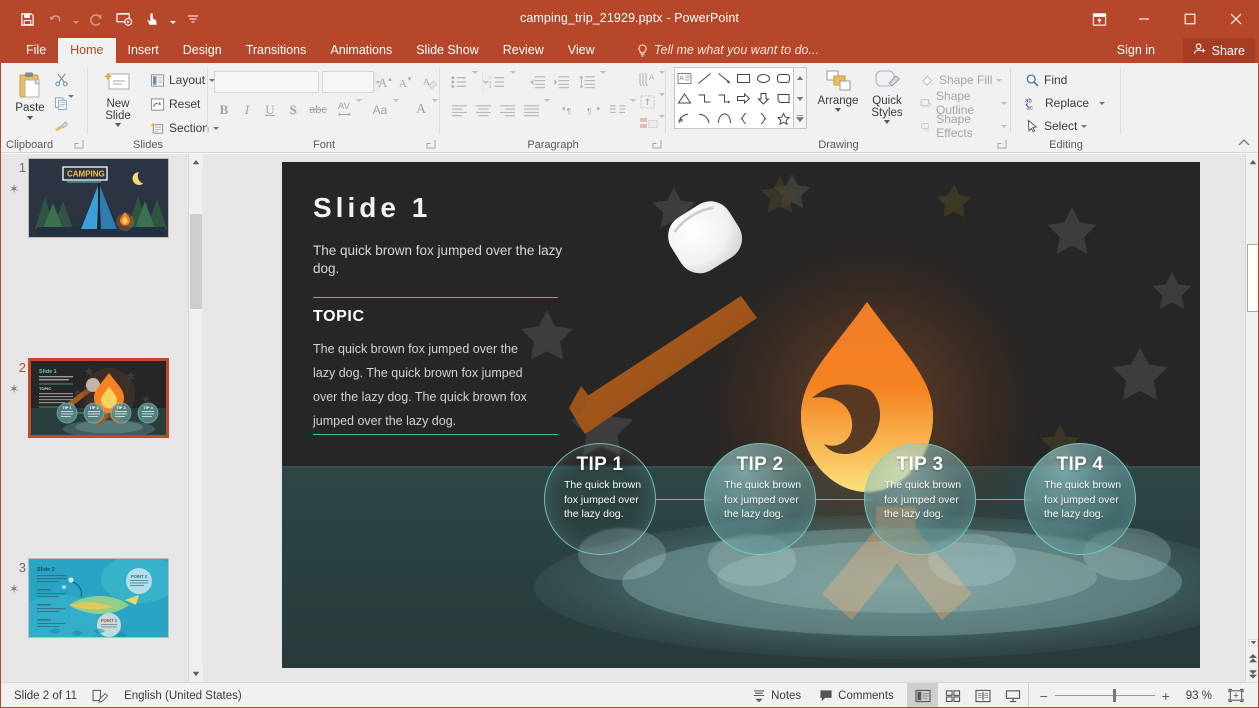  Describe the element at coordinates (743, 98) in the screenshot. I see `shape-right-arrow-icon` at that location.